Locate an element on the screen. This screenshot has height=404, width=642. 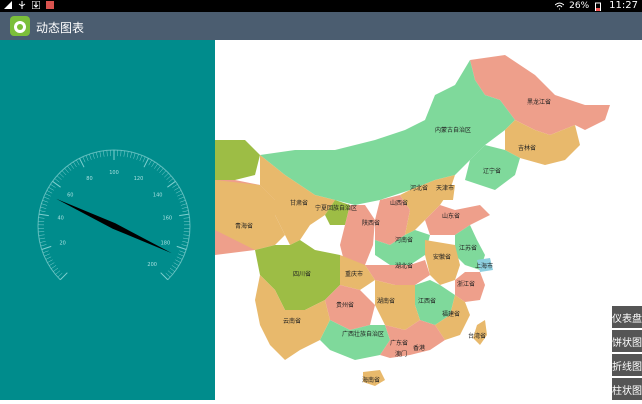
label-heilongjiang: 黑龙江省 is located at coordinates (539, 102).